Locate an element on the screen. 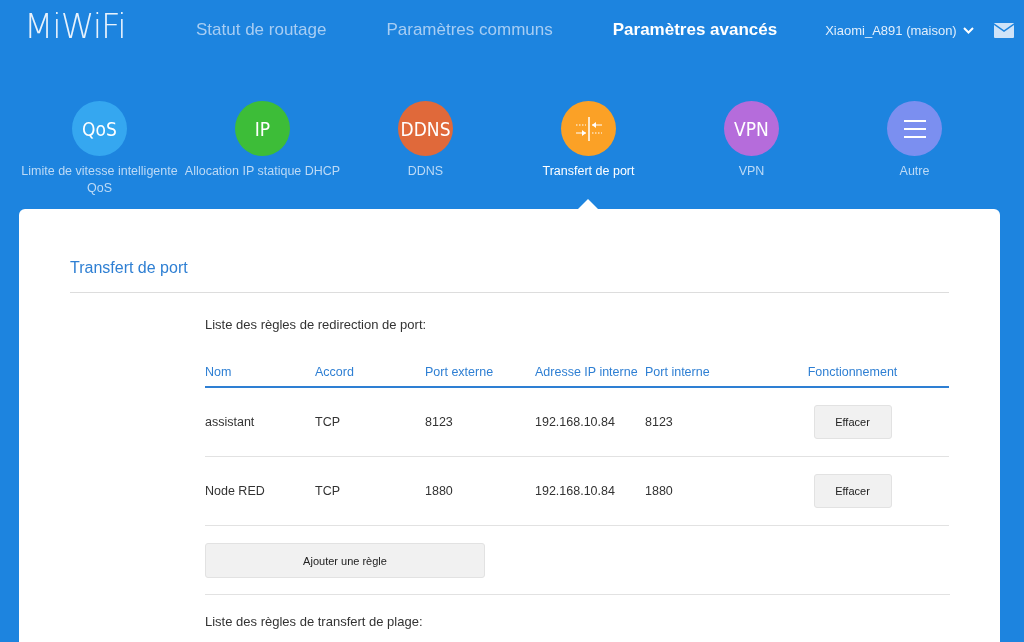  feature-icon: IP is located at coordinates (262, 128).